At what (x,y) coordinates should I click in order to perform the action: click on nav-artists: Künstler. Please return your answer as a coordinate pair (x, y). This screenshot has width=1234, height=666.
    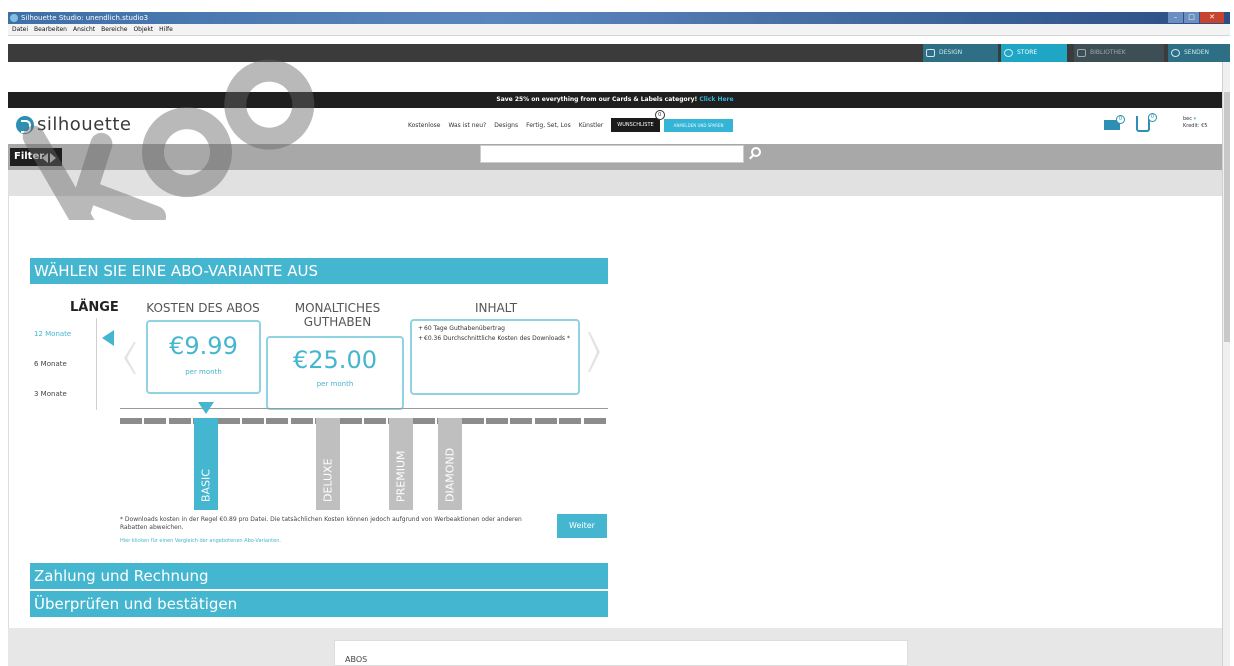
    Looking at the image, I should click on (591, 125).